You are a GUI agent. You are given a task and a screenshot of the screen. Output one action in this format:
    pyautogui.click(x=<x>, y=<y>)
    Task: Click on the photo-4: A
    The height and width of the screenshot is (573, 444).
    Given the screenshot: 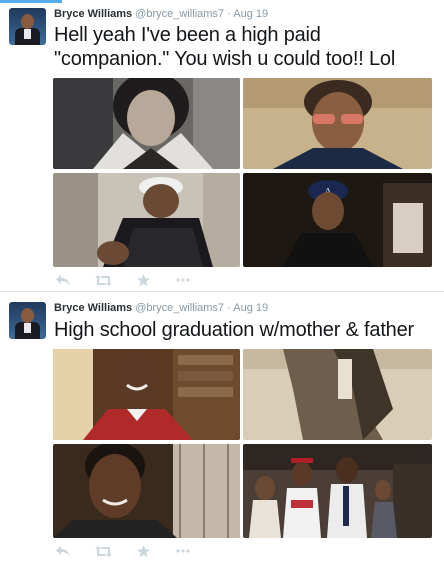 What is the action you would take?
    pyautogui.click(x=337, y=220)
    